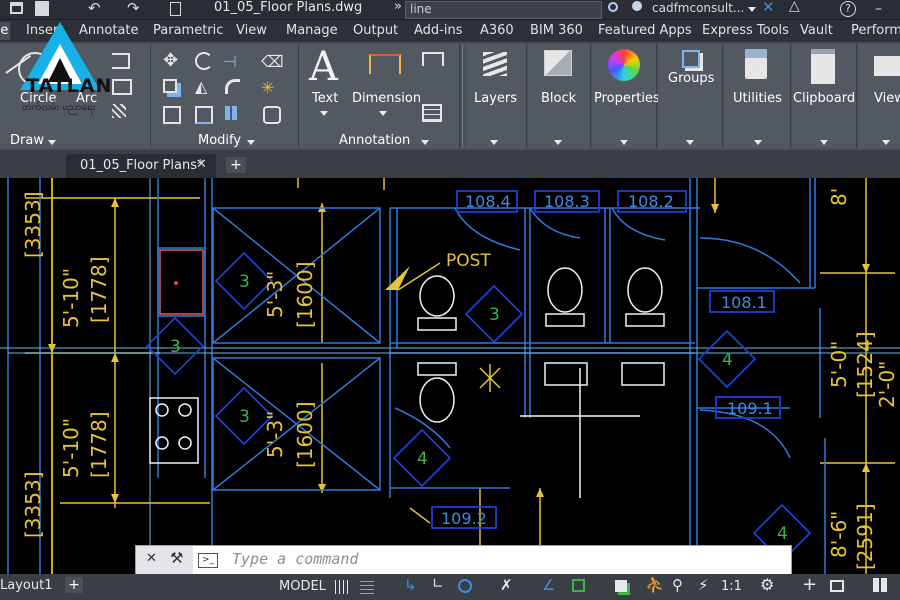  What do you see at coordinates (133, 8) in the screenshot?
I see `redo-icon: ↷` at bounding box center [133, 8].